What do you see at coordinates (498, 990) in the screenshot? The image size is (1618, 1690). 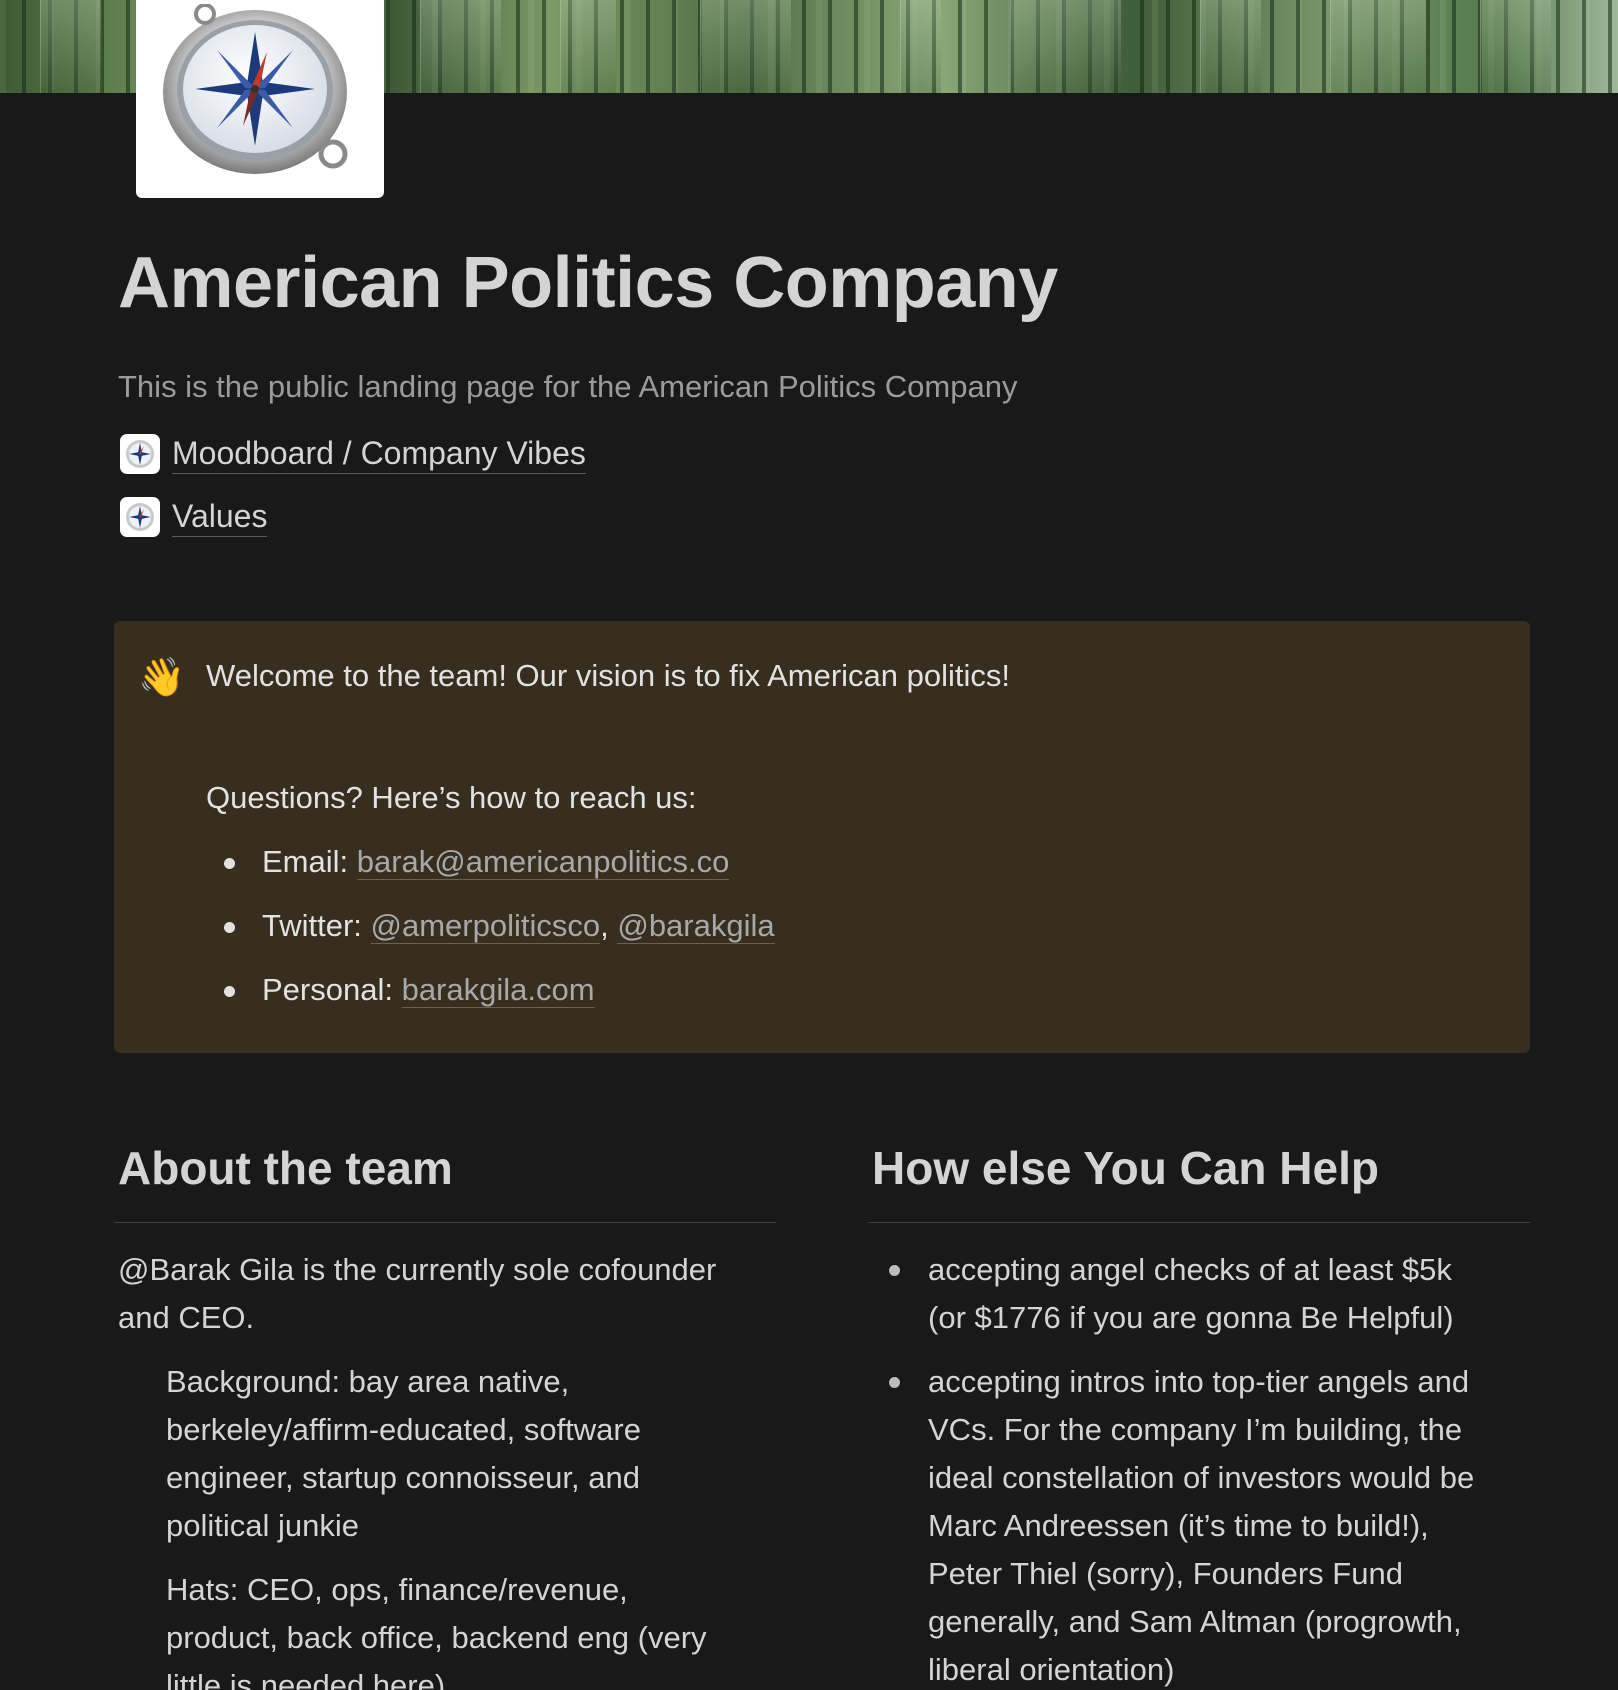 I see `personal-site-link: barakgila.com` at bounding box center [498, 990].